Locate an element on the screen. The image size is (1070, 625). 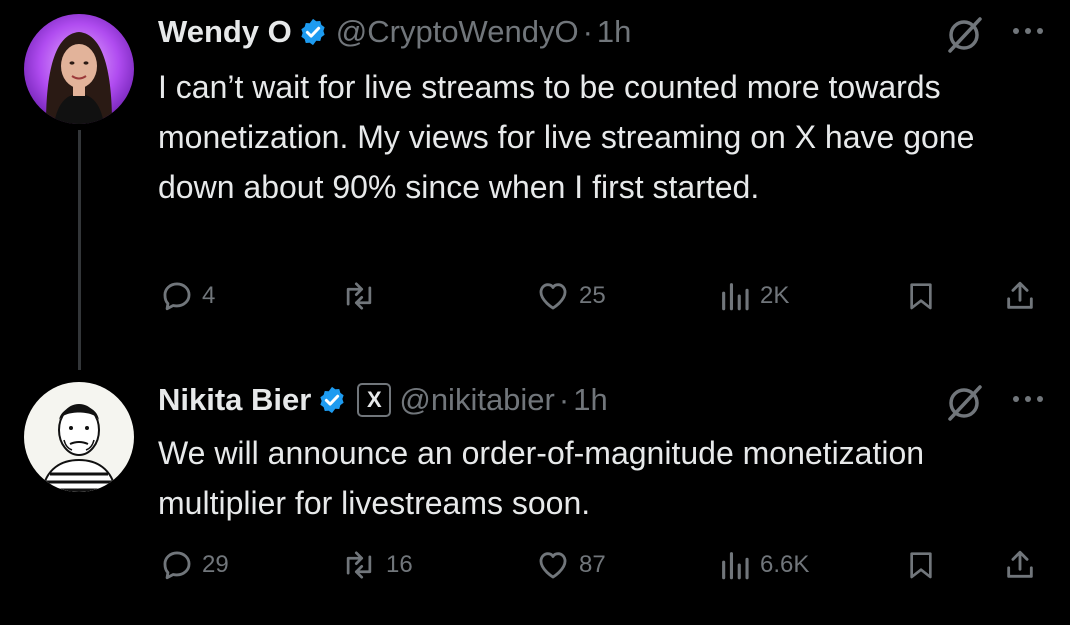
display-name: Nikita Bier is located at coordinates (234, 400).